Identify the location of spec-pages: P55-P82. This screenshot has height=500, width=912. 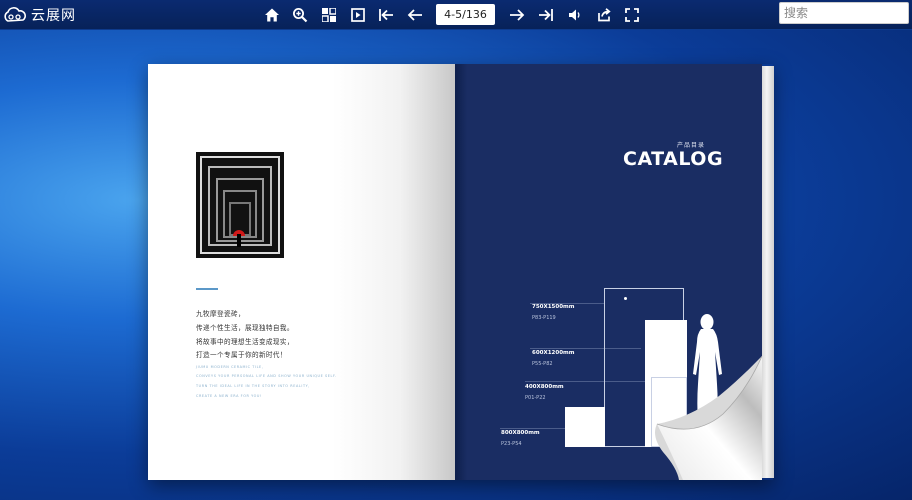
(542, 364).